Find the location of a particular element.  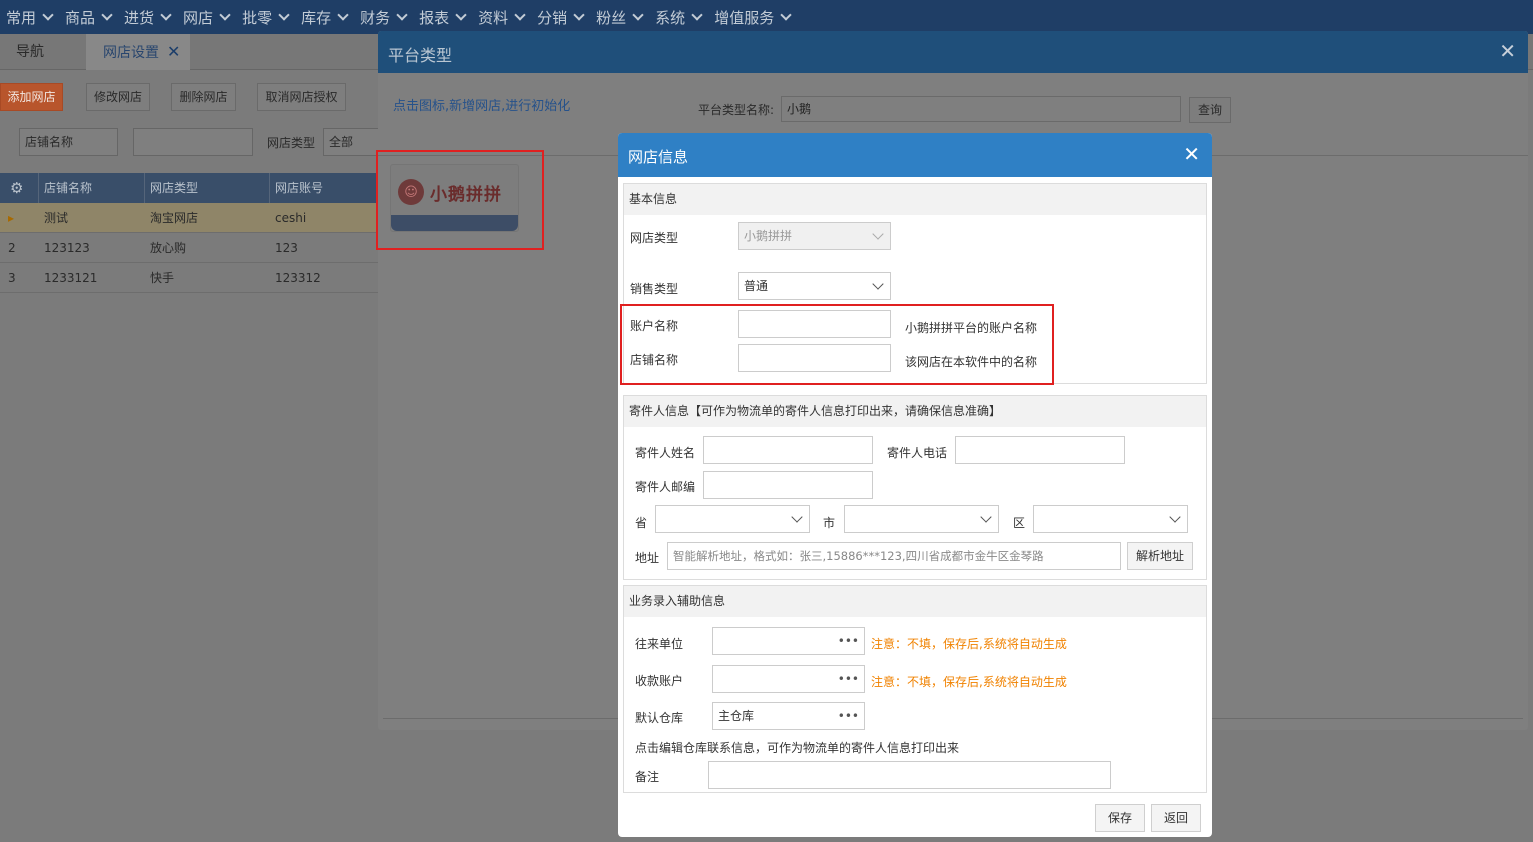

menu-purchase: 进货 is located at coordinates (147, 17).